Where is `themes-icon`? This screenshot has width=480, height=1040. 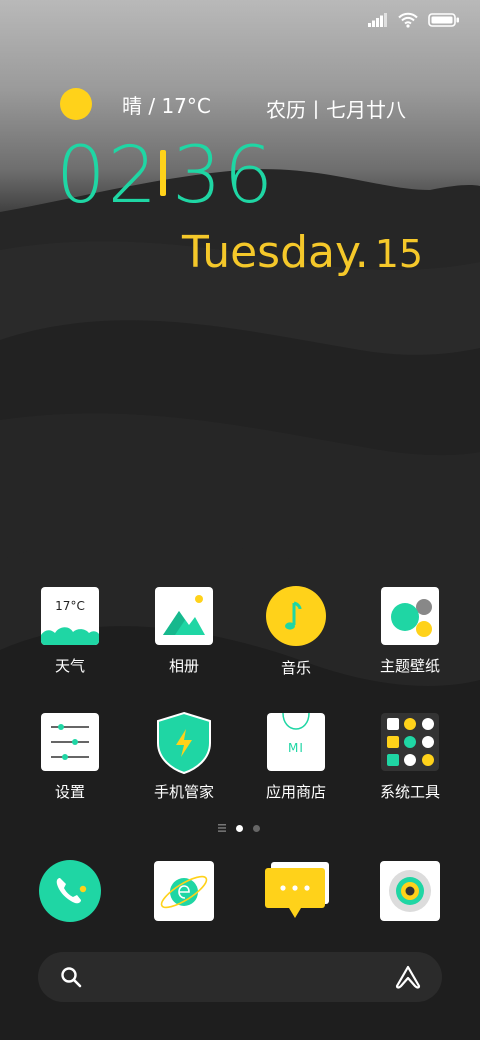 themes-icon is located at coordinates (410, 616).